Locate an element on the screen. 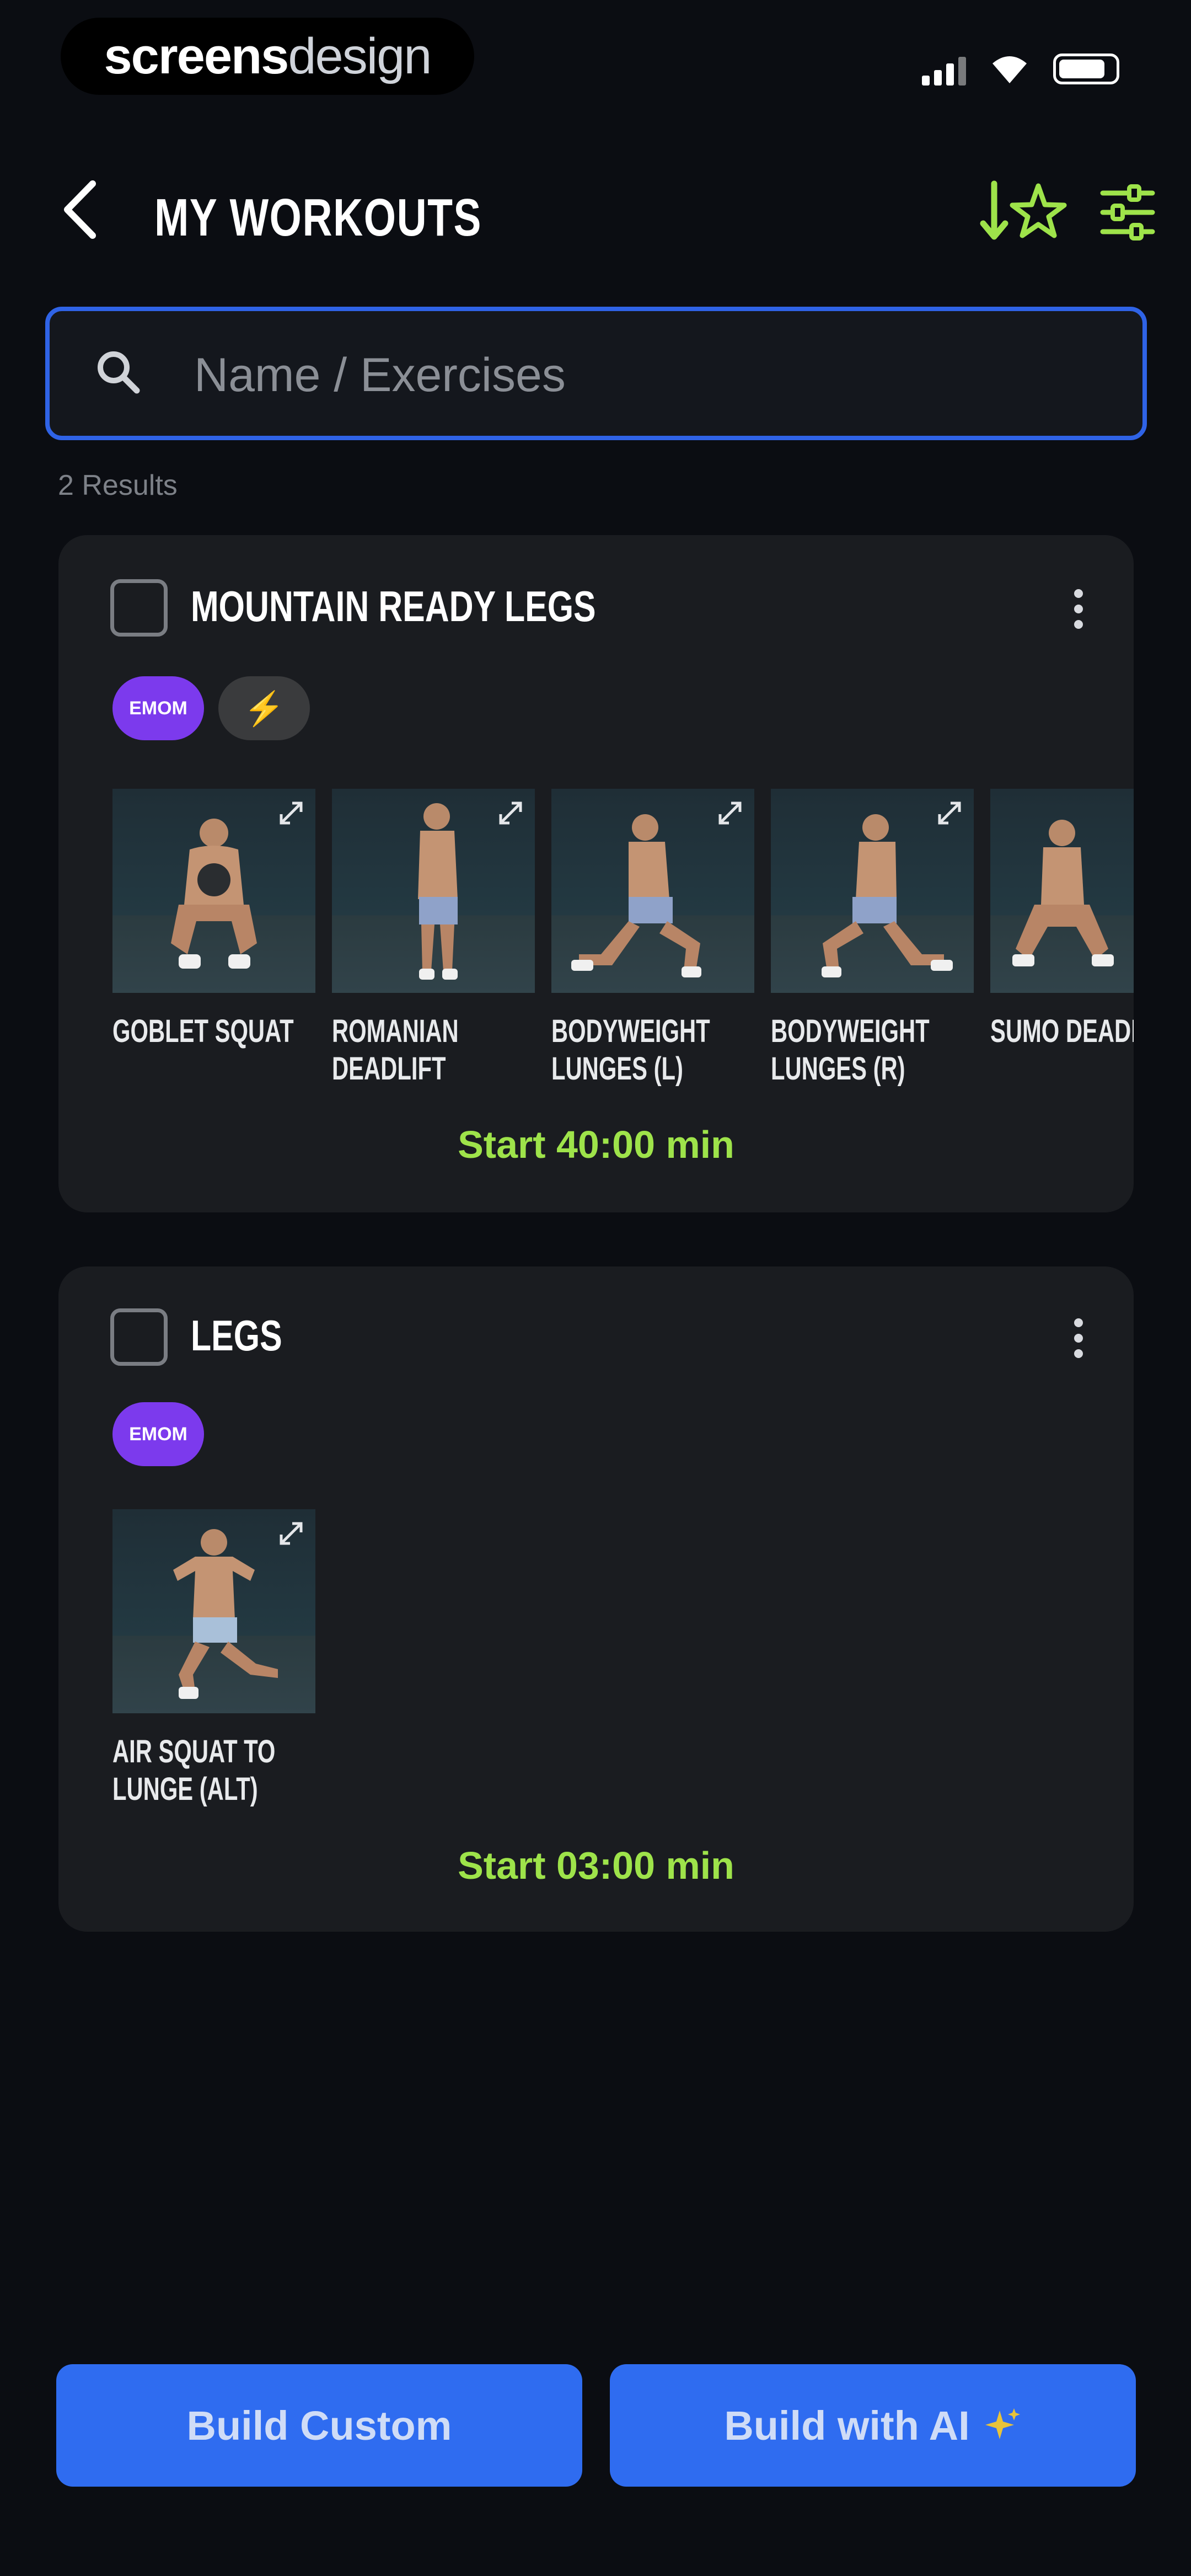  workout-tag-lightning: ⚡ is located at coordinates (264, 708).